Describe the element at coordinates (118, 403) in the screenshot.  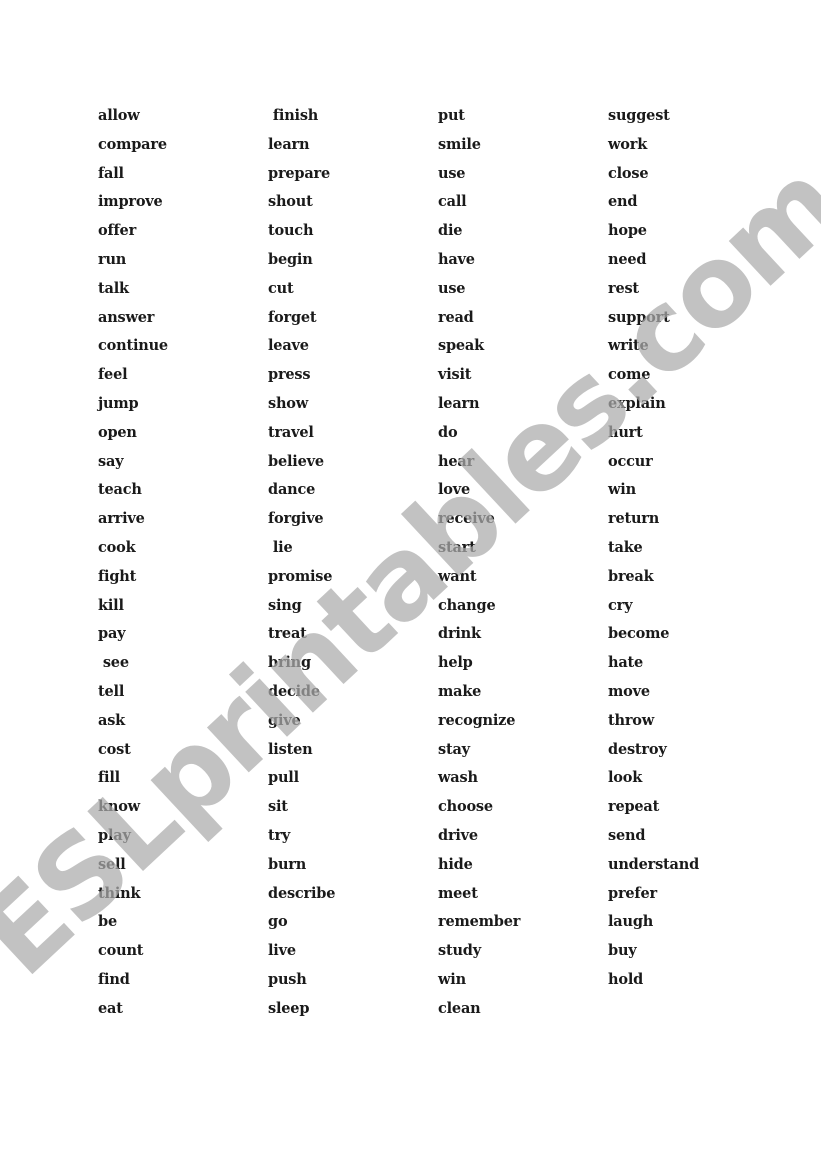
I see `verb-word: jump` at that location.